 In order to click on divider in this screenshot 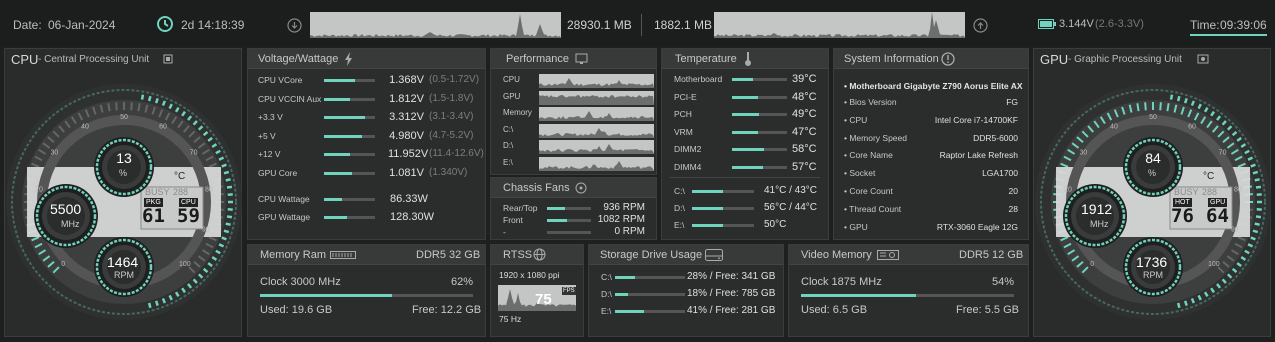, I will do `click(641, 25)`.